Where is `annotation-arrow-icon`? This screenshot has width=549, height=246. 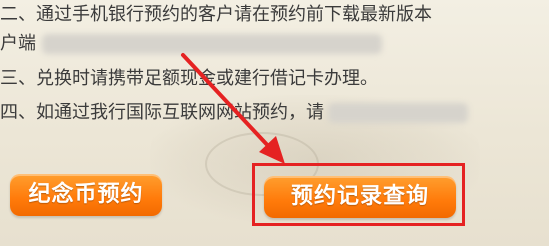
annotation-arrow-icon is located at coordinates (233, 108).